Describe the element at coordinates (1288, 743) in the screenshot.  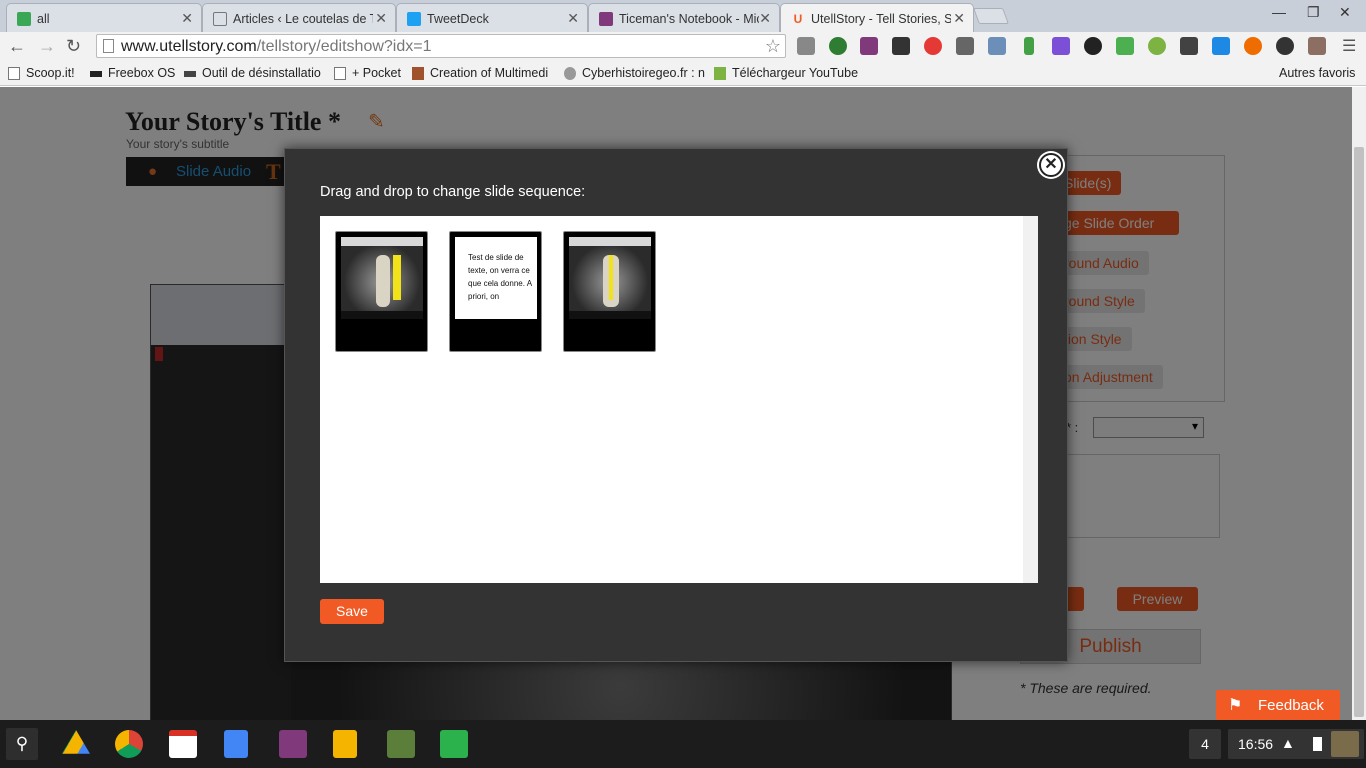
I see `wifi-icon: ▲` at that location.